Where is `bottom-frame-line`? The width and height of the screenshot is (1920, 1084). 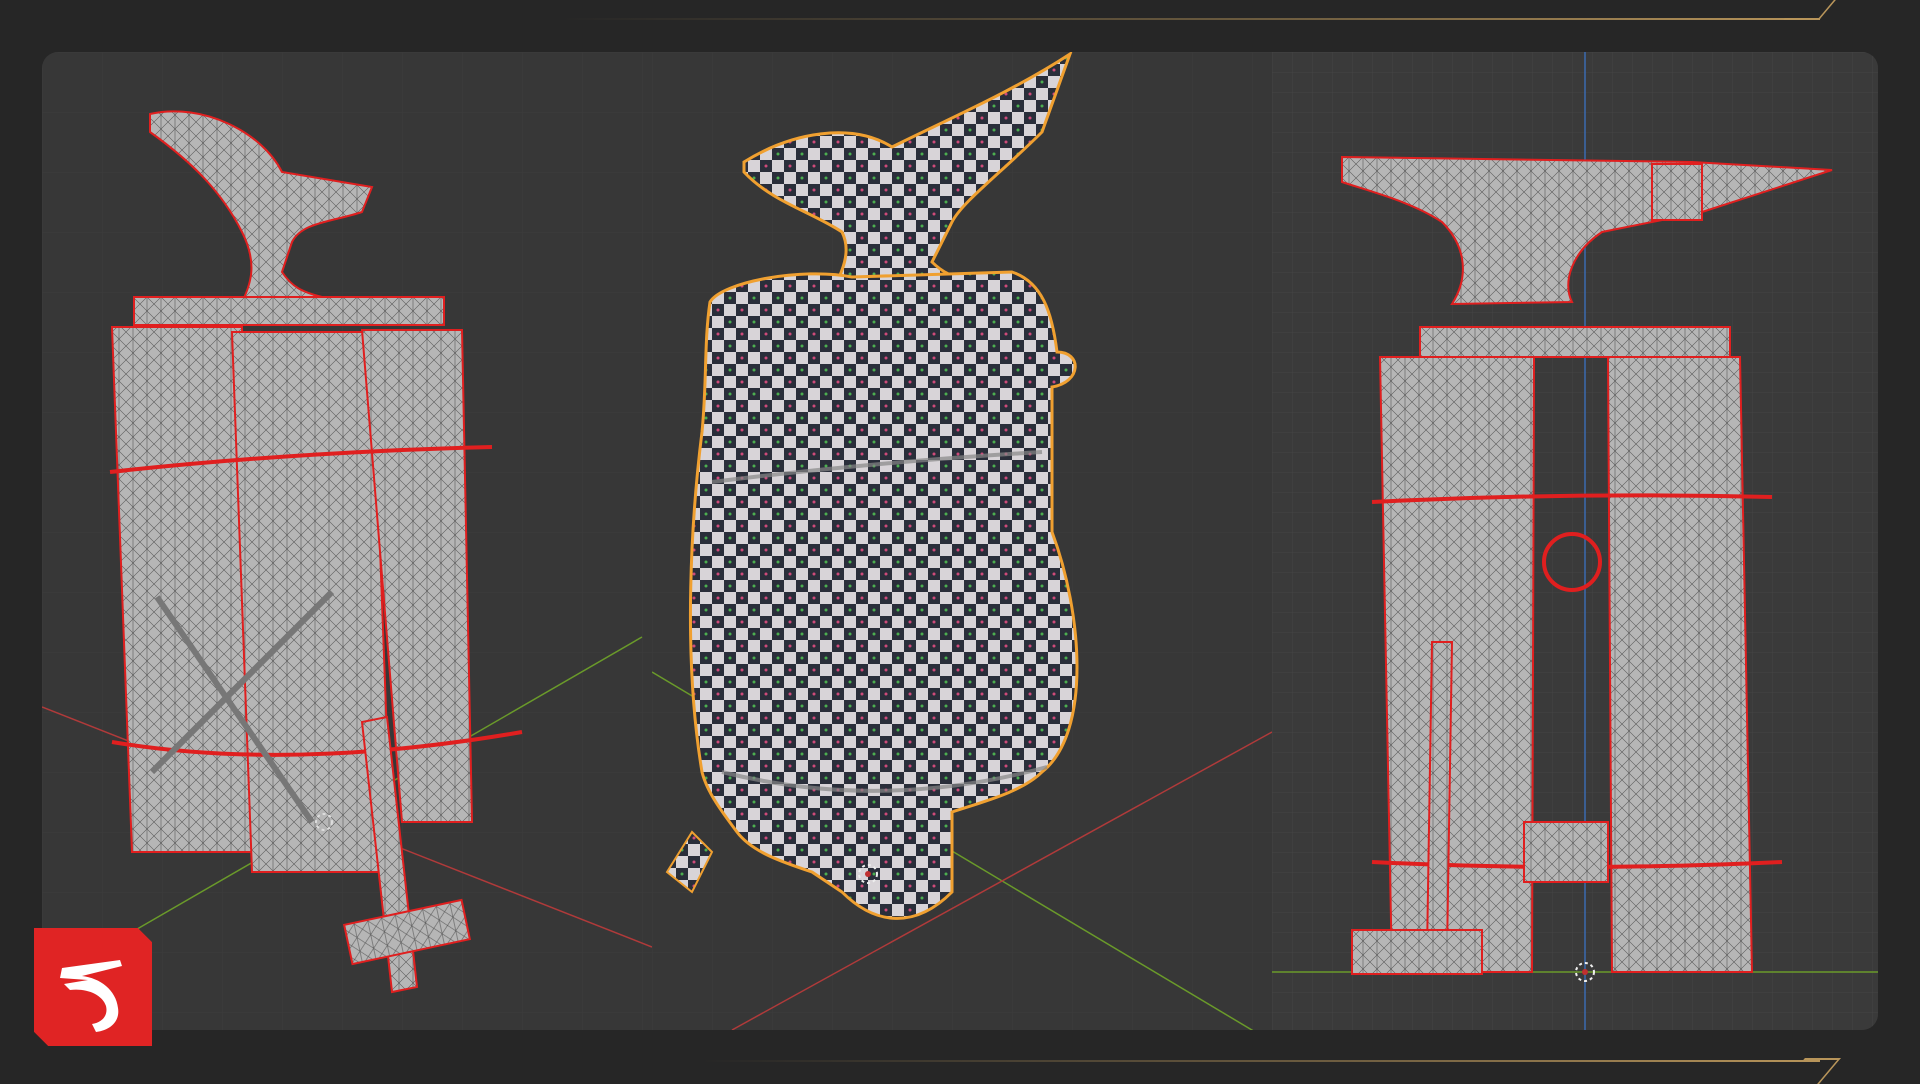
bottom-frame-line is located at coordinates (1260, 1061).